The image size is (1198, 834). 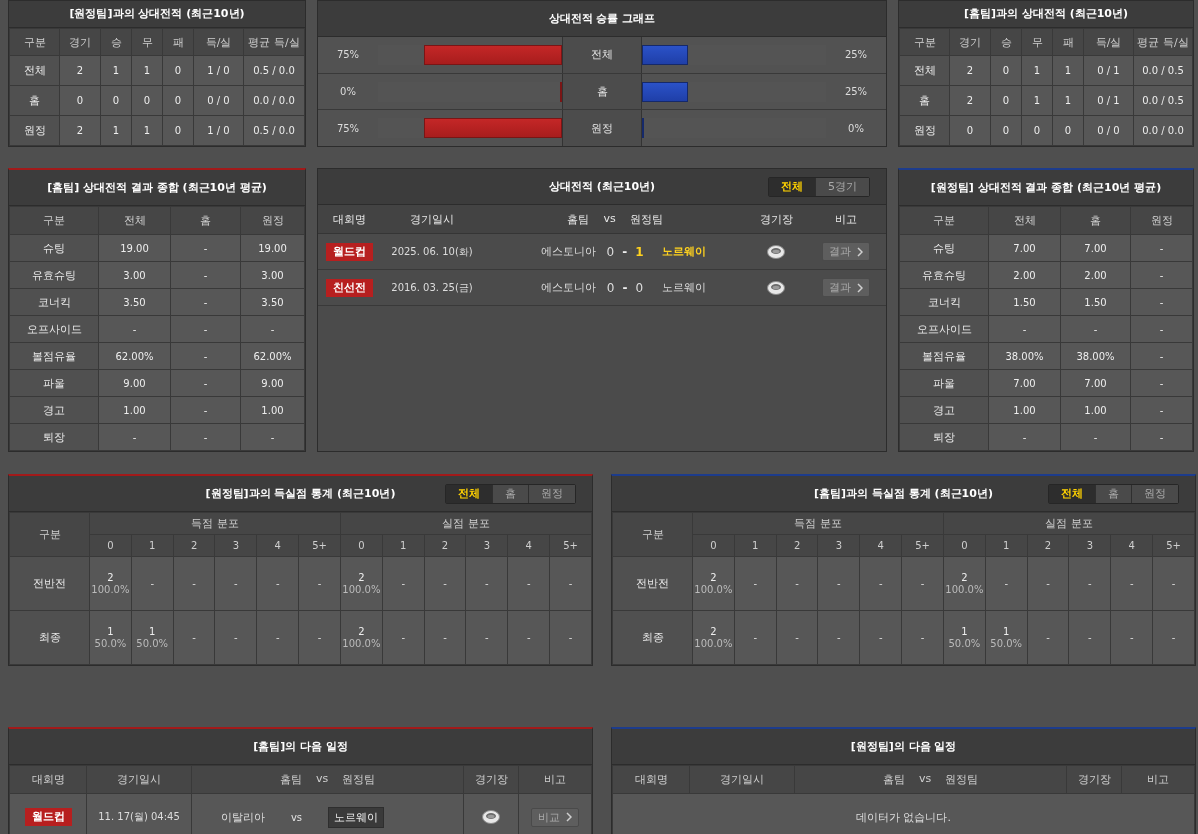 What do you see at coordinates (139, 816) in the screenshot?
I see `match-date: 11. 17(월) 04:45` at bounding box center [139, 816].